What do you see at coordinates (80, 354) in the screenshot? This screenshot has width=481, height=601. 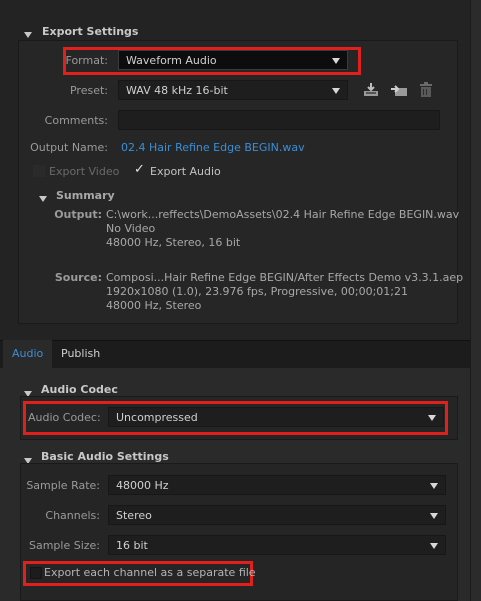 I see `tab-publish: Publish` at bounding box center [80, 354].